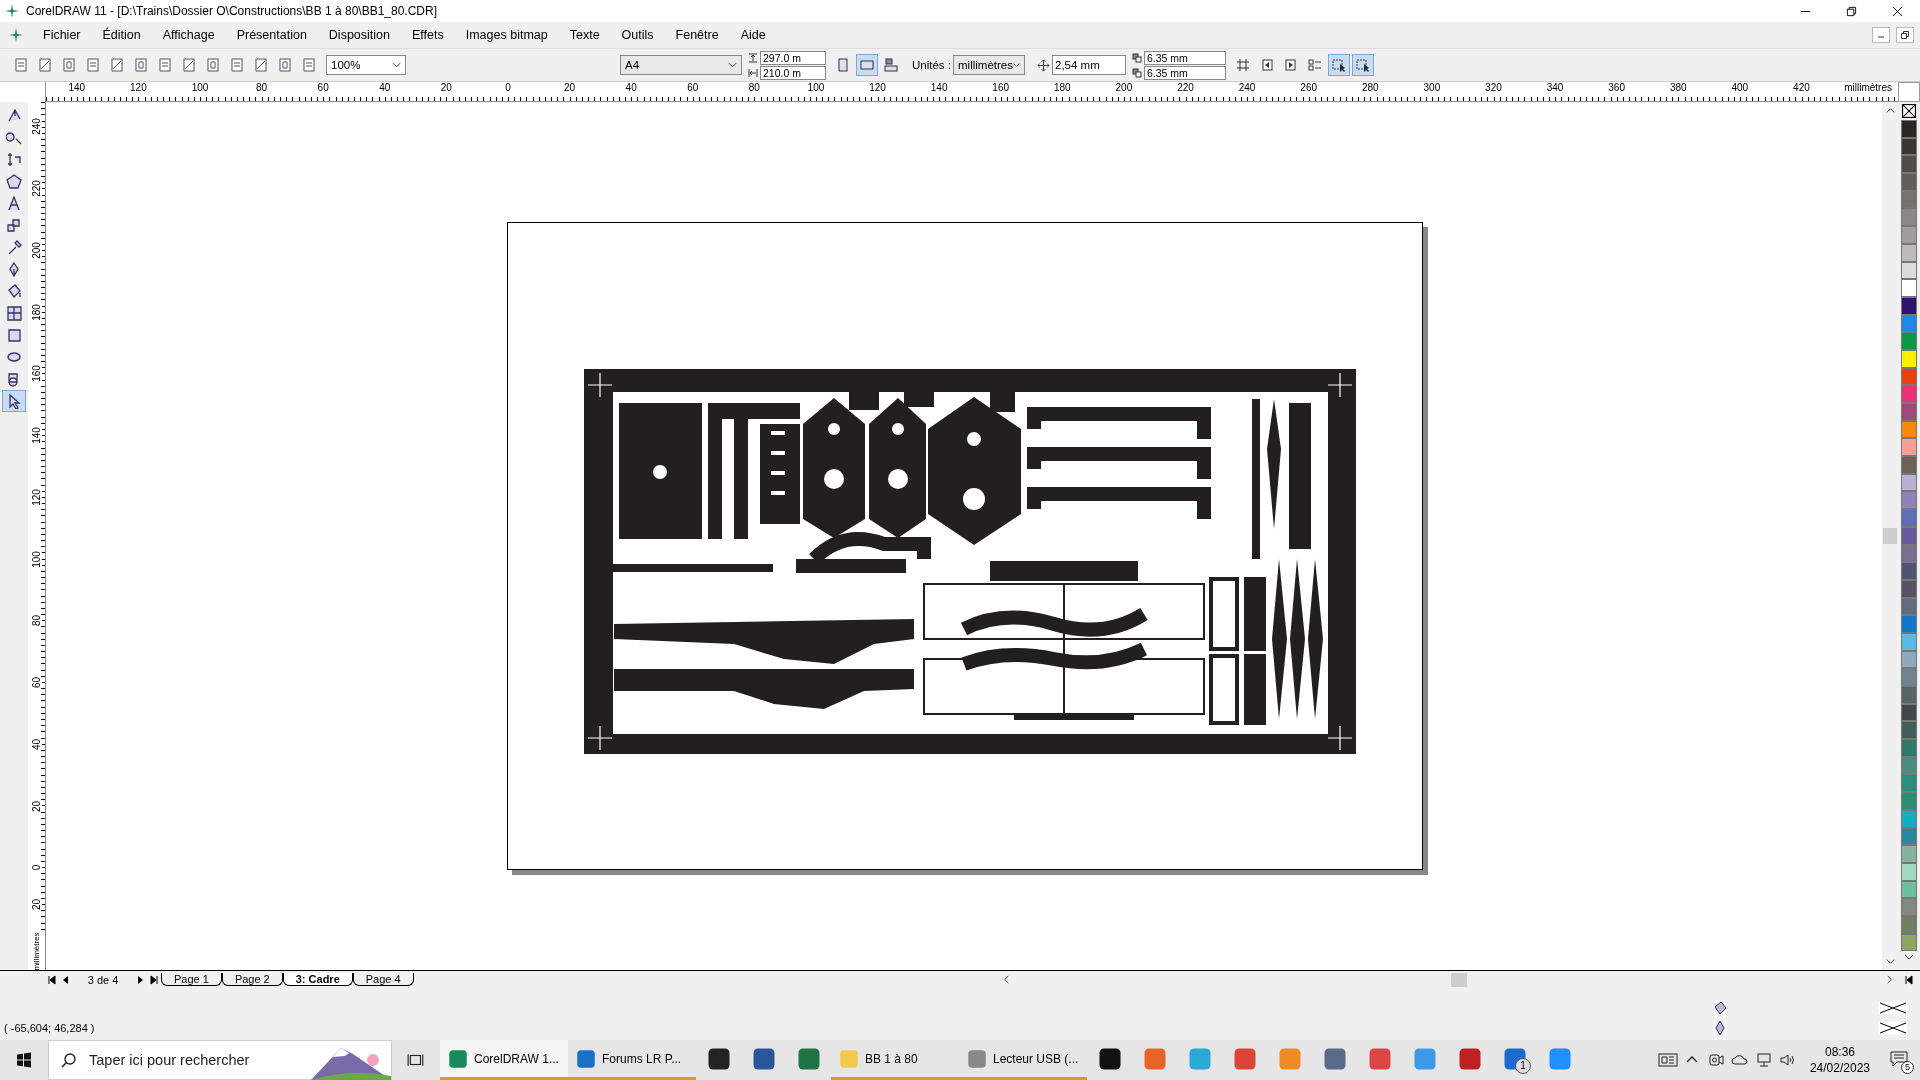 The width and height of the screenshot is (1920, 1080). Describe the element at coordinates (972, 92) in the screenshot. I see `horizontal-ruler: 140 120 100 80 60 40 20 0 20 40 60 80 100 120 140 160 180 200 220 240 260 280 300 320 340 360 380 400 420 millimètres` at that location.